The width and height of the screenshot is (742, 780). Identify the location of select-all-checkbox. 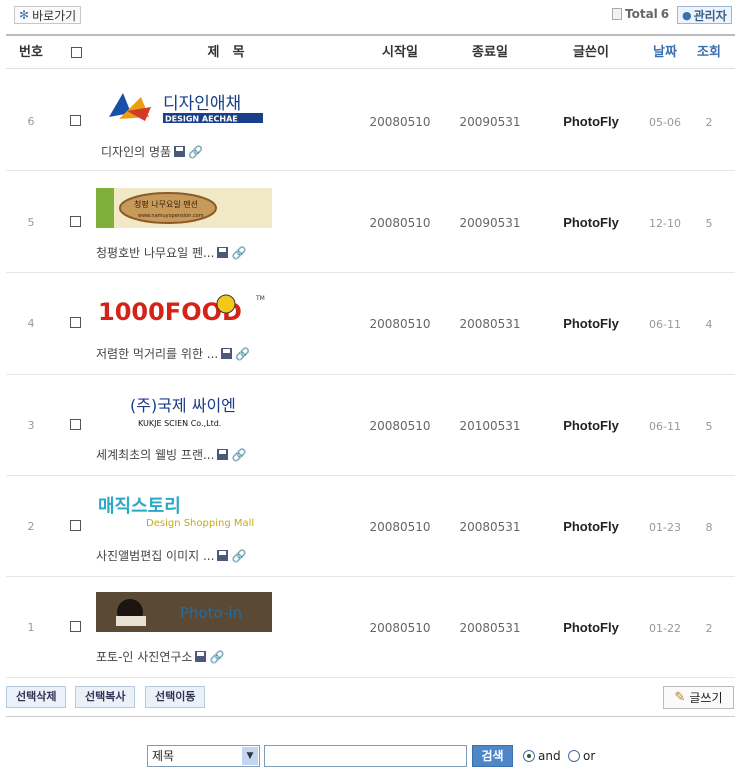
(76, 52).